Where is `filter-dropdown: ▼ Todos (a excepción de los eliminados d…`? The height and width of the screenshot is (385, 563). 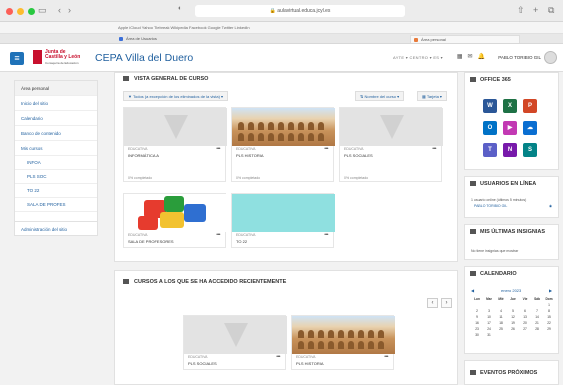 filter-dropdown: ▼ Todos (a excepción de los eliminados d… is located at coordinates (176, 96).